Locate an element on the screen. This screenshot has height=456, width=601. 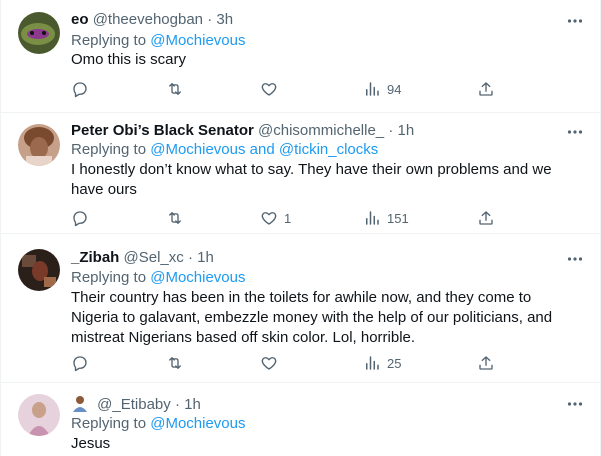
user-handle: @theevehogban is located at coordinates (148, 19).